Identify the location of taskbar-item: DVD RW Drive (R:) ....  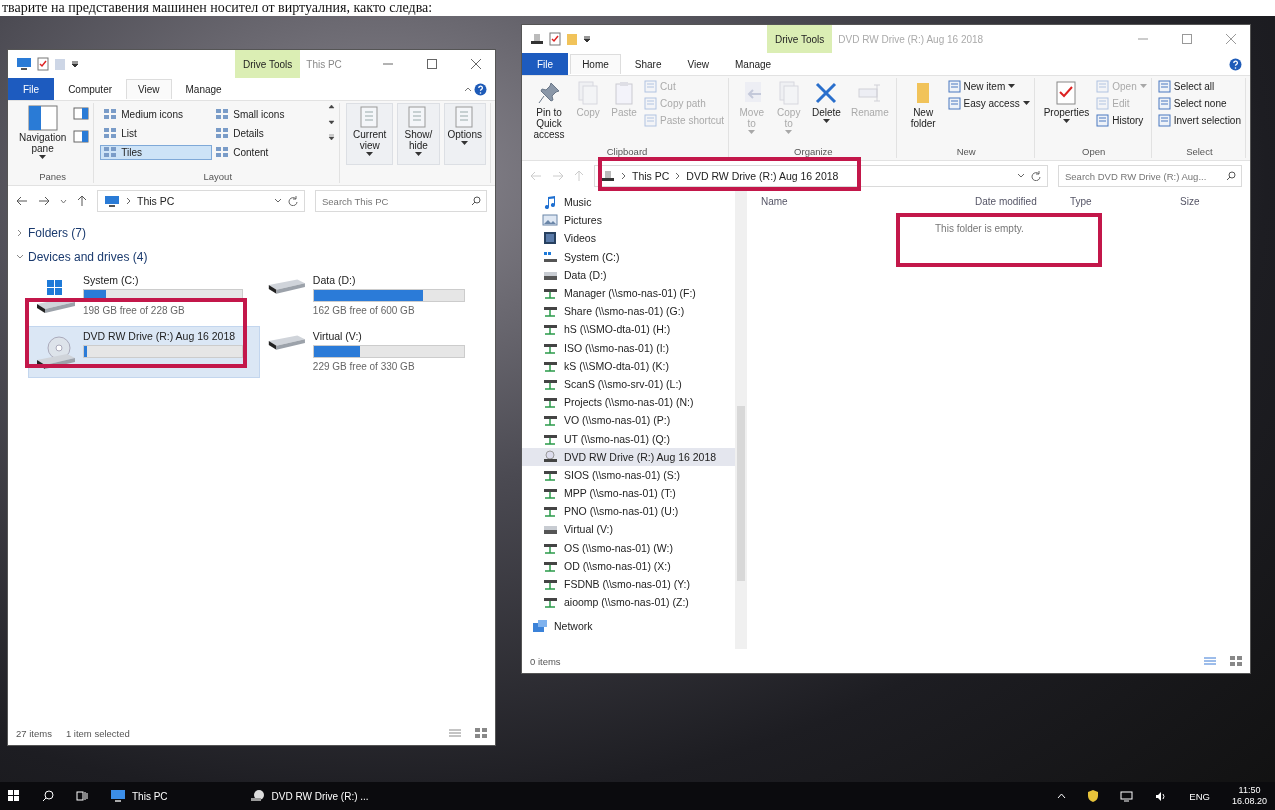
(309, 796).